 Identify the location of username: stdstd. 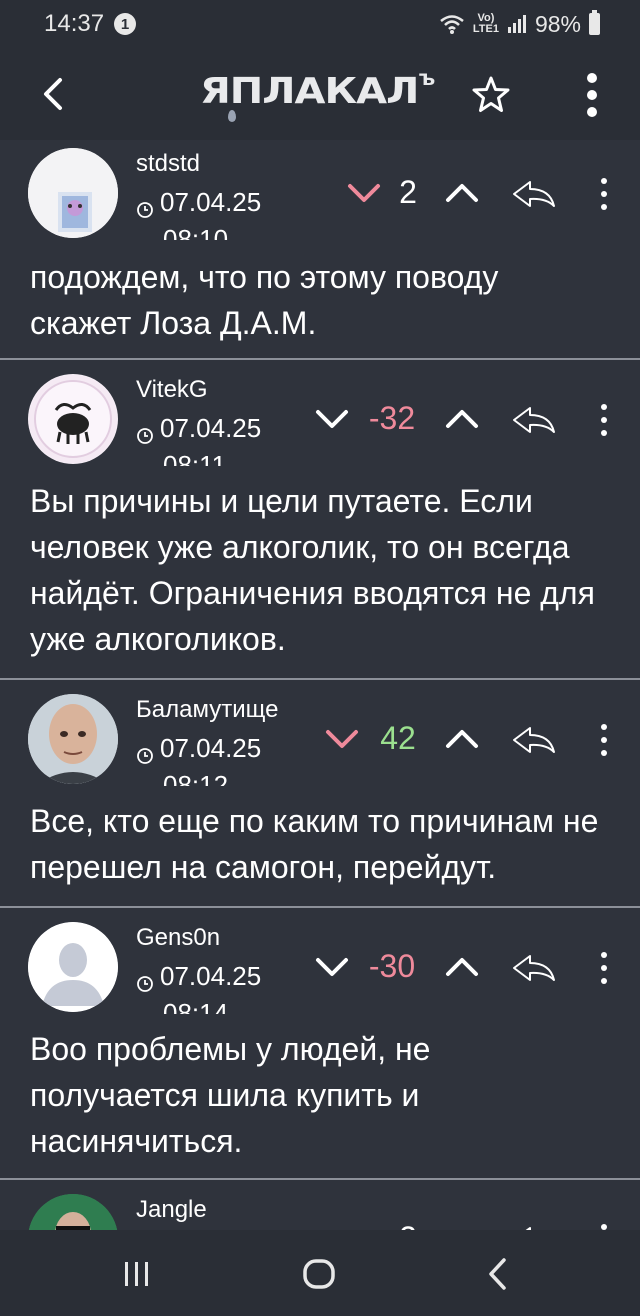
(168, 164).